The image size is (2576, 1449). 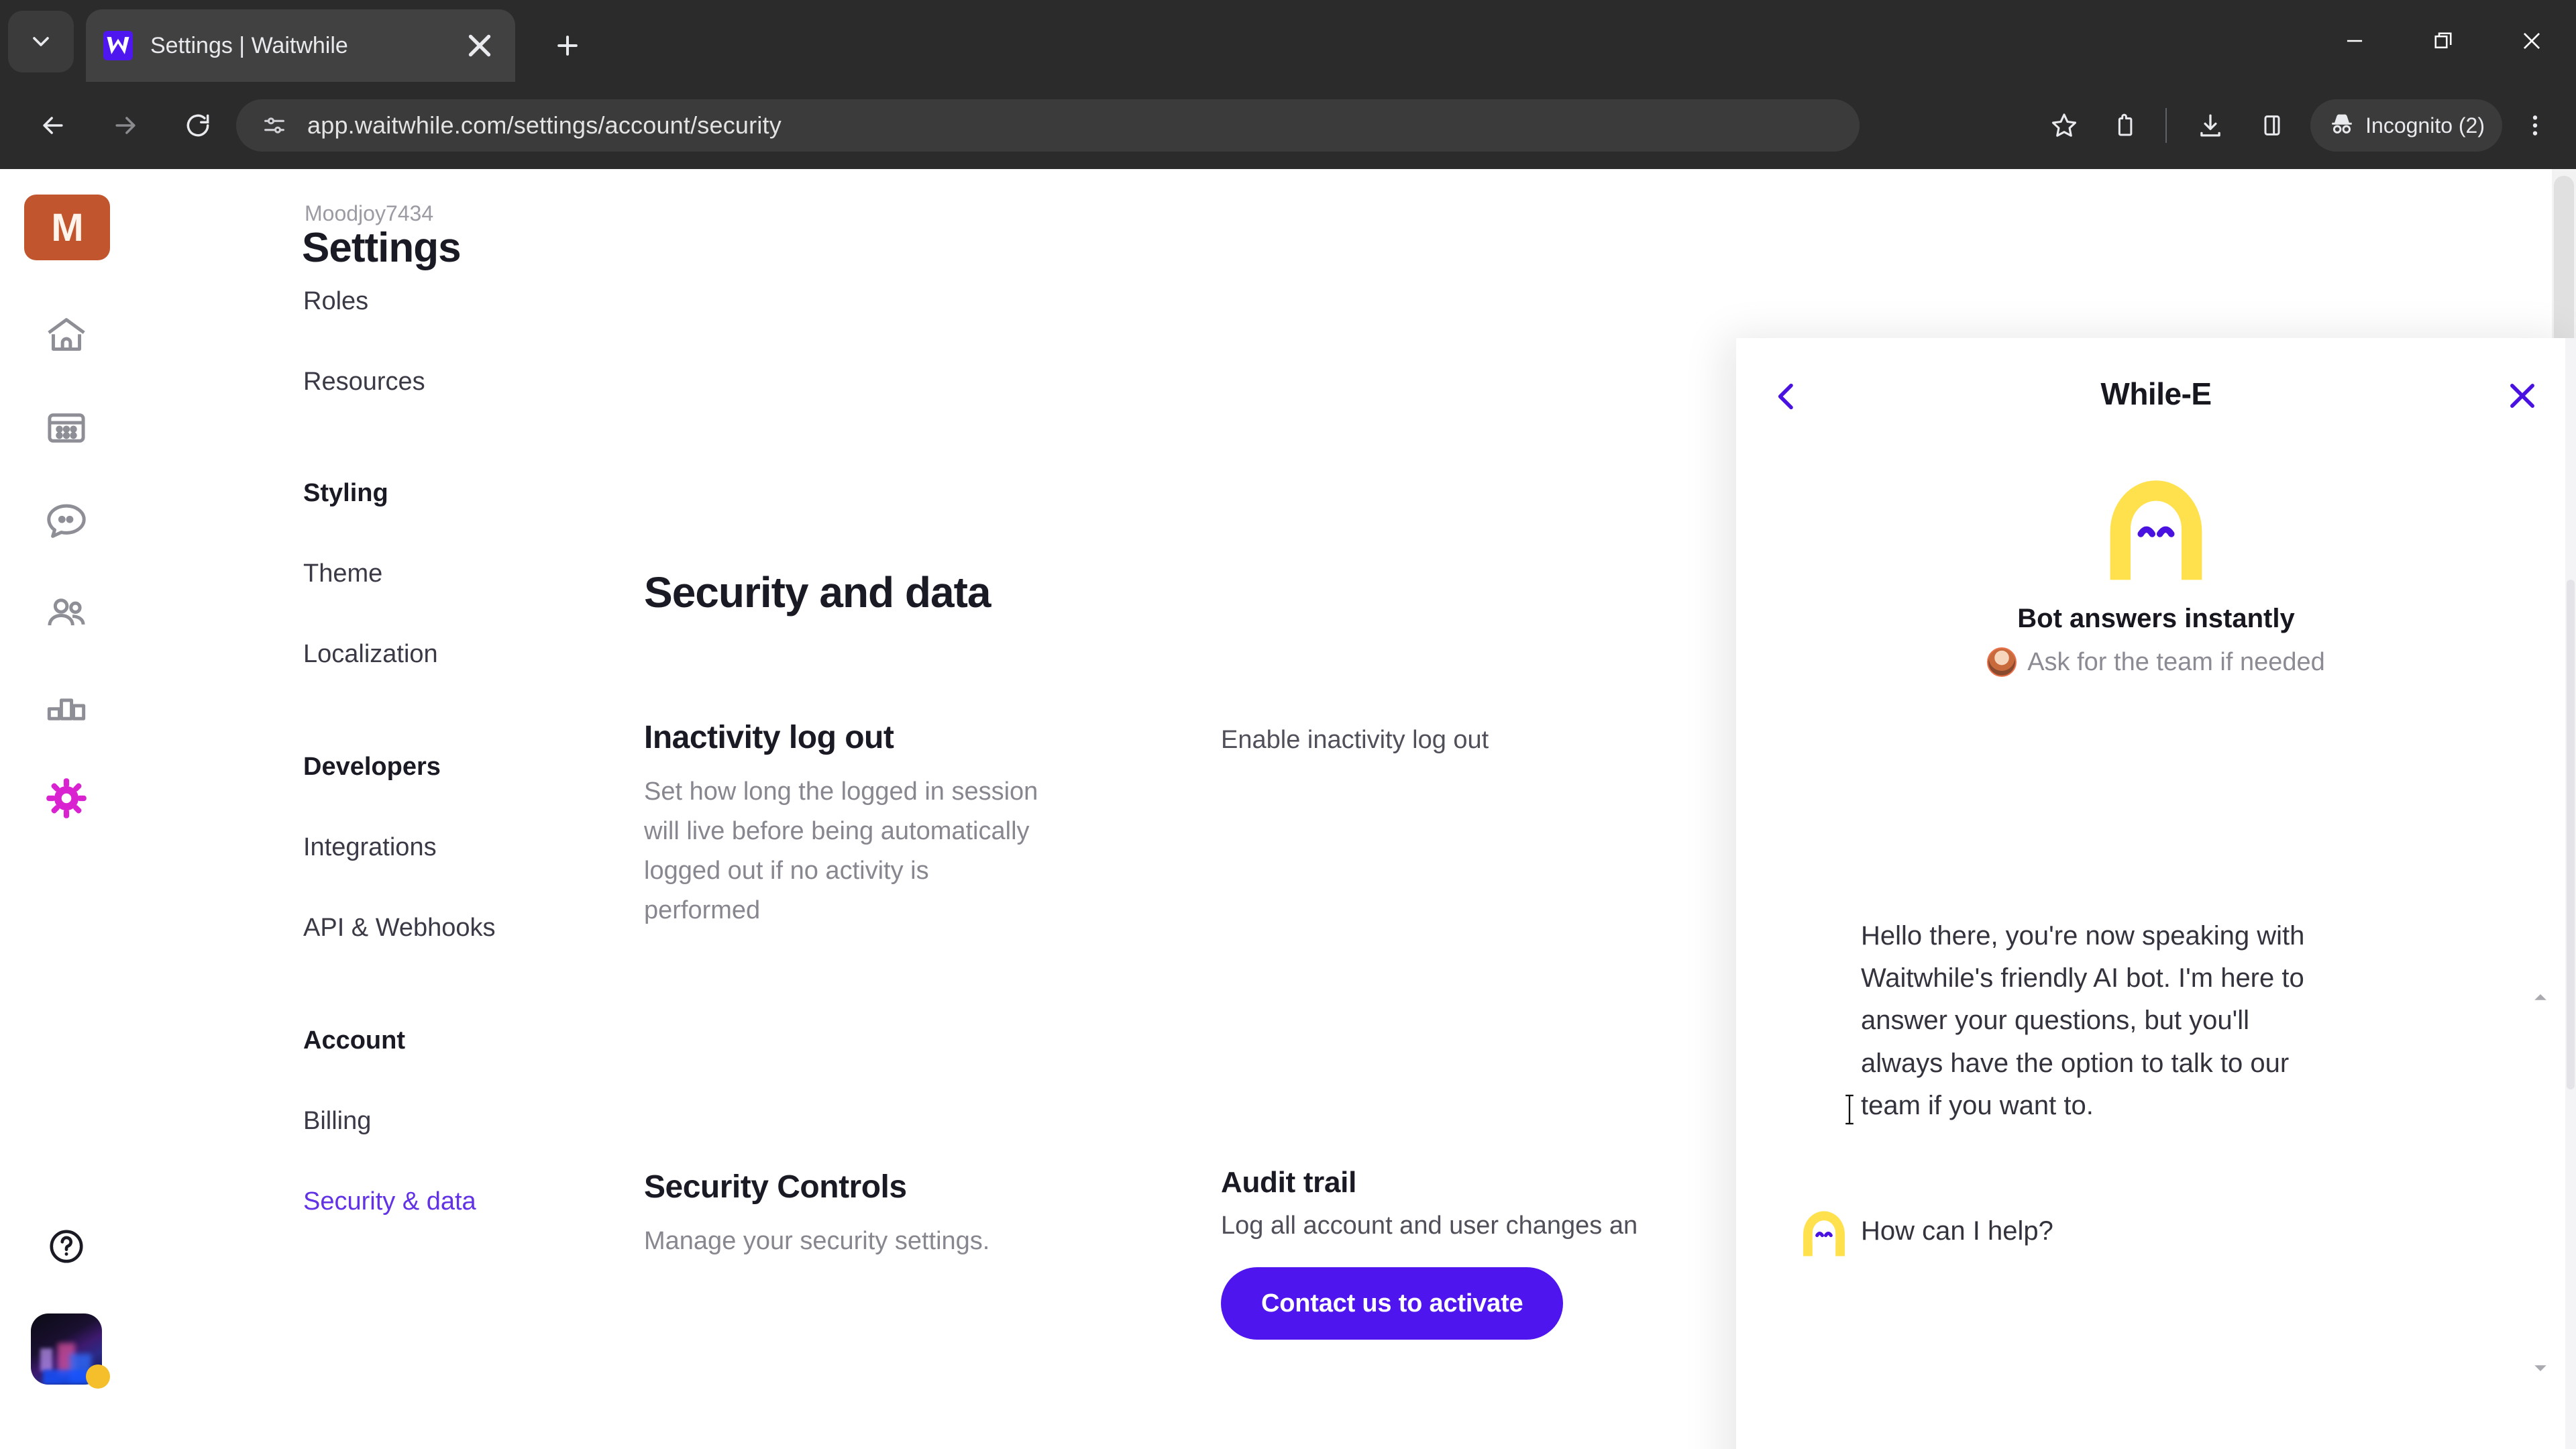 What do you see at coordinates (2342, 126) in the screenshot?
I see `incognito-icon` at bounding box center [2342, 126].